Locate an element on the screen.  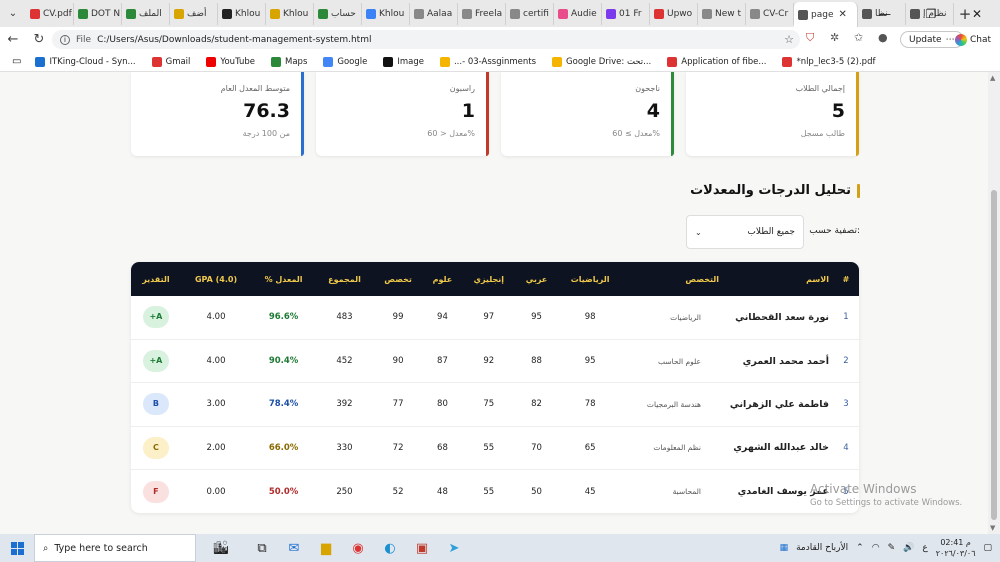
pen-icon: ✎ is located at coordinates (892, 548).